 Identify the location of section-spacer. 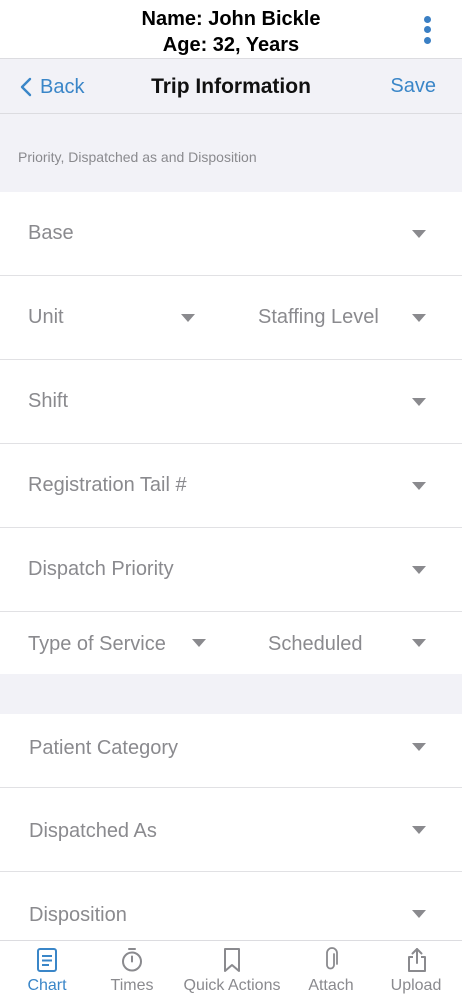
(231, 694).